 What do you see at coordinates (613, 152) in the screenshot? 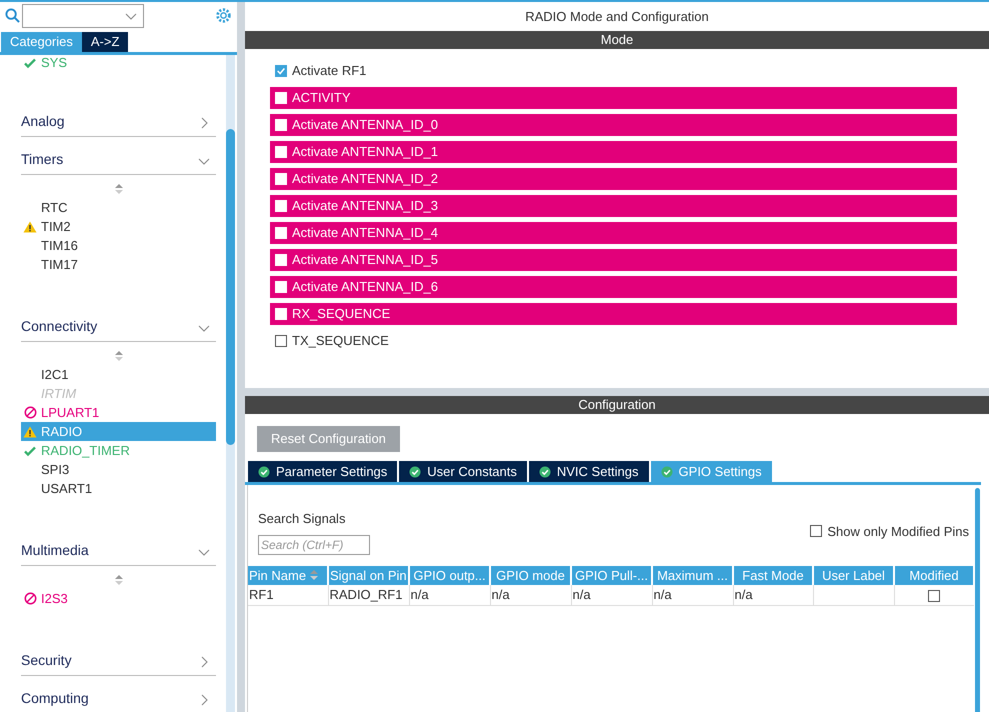
I see `mode-option: Activate ANTENNA_ID_1` at bounding box center [613, 152].